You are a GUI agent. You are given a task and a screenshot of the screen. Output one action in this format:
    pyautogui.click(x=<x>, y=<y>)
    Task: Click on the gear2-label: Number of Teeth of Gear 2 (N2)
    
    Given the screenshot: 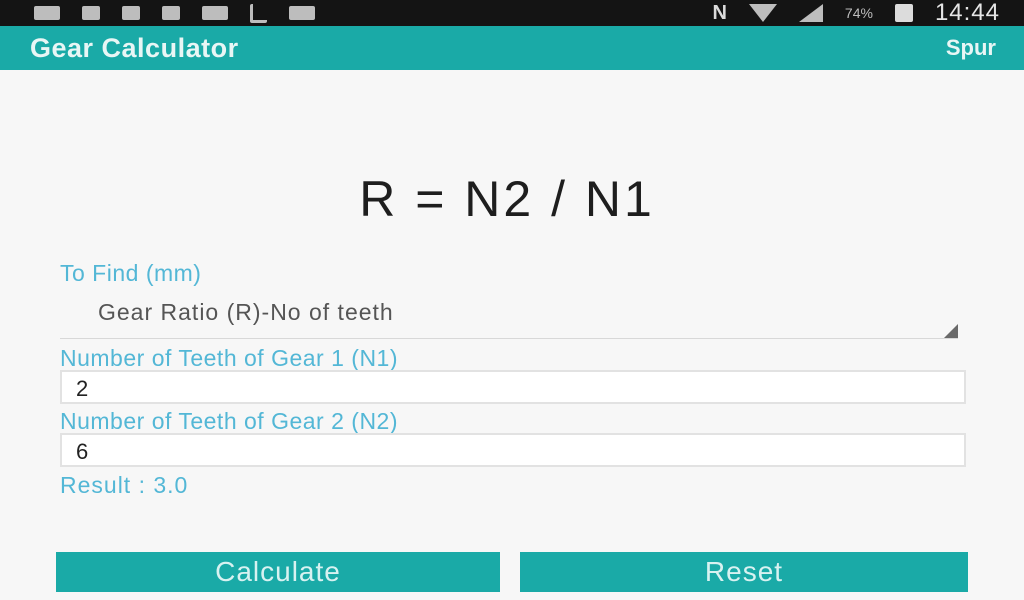 What is the action you would take?
    pyautogui.click(x=229, y=421)
    